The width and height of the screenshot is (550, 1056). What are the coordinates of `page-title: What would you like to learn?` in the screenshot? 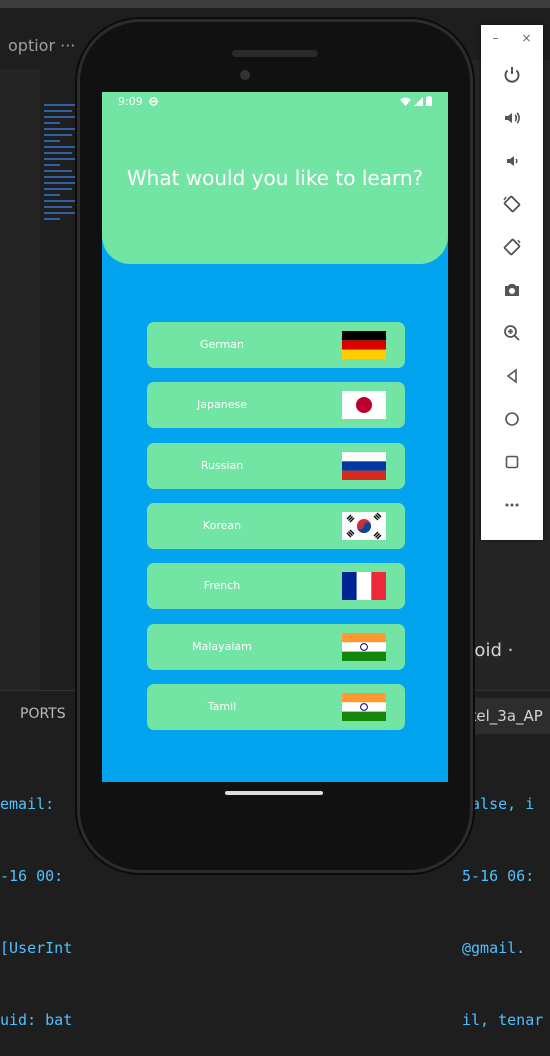 It's located at (275, 178).